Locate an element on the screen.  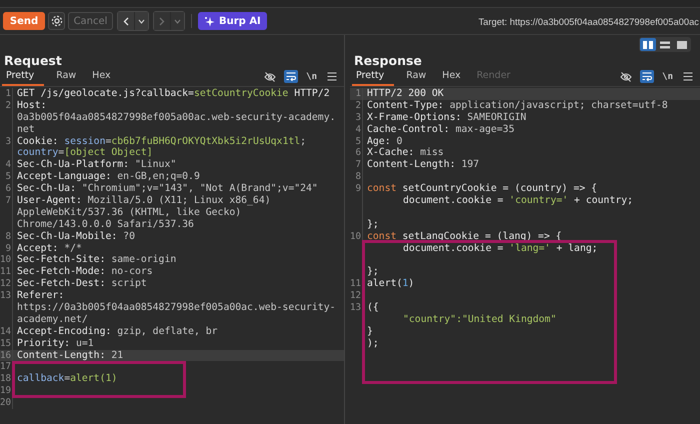
code-line: Accept: */* is located at coordinates (49, 248).